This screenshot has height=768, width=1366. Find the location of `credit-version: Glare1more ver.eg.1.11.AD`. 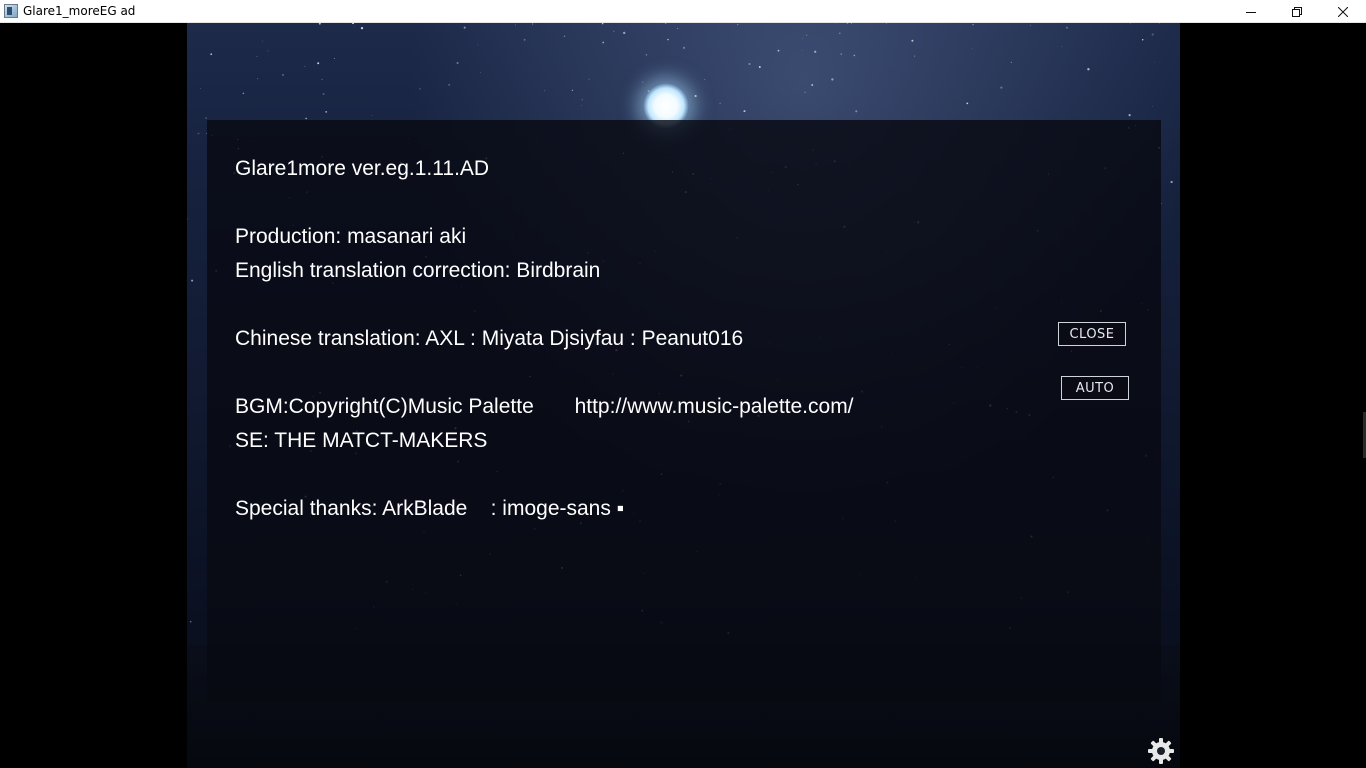

credit-version: Glare1more ver.eg.1.11.AD is located at coordinates (362, 168).